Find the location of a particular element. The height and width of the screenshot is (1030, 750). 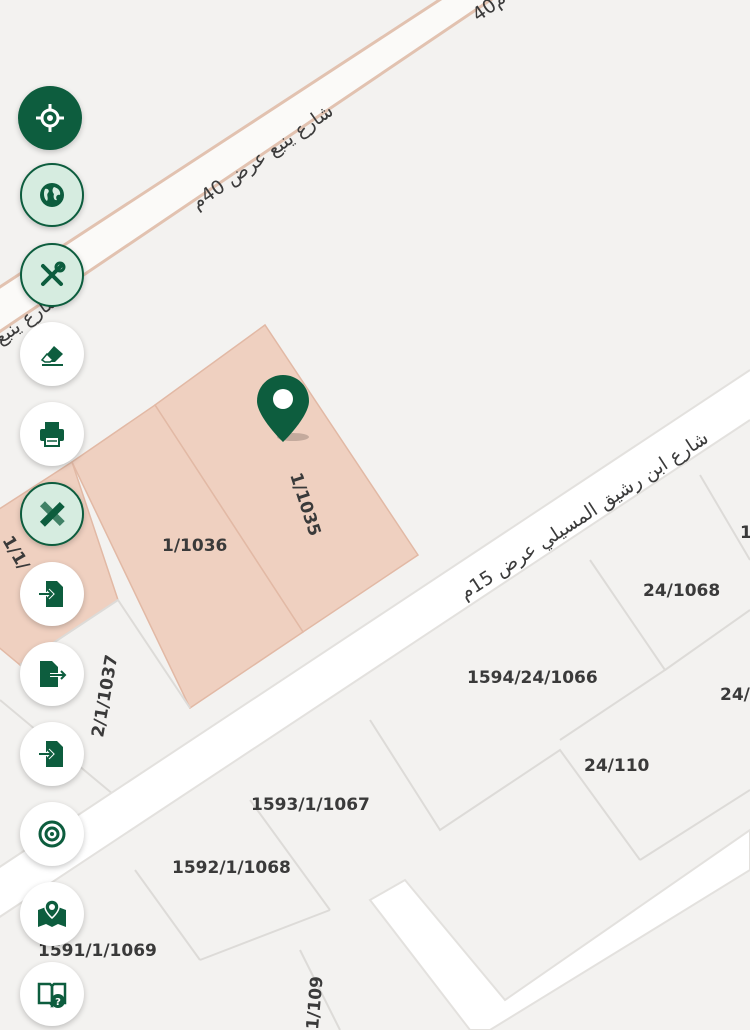

export-file-button is located at coordinates (52, 674).